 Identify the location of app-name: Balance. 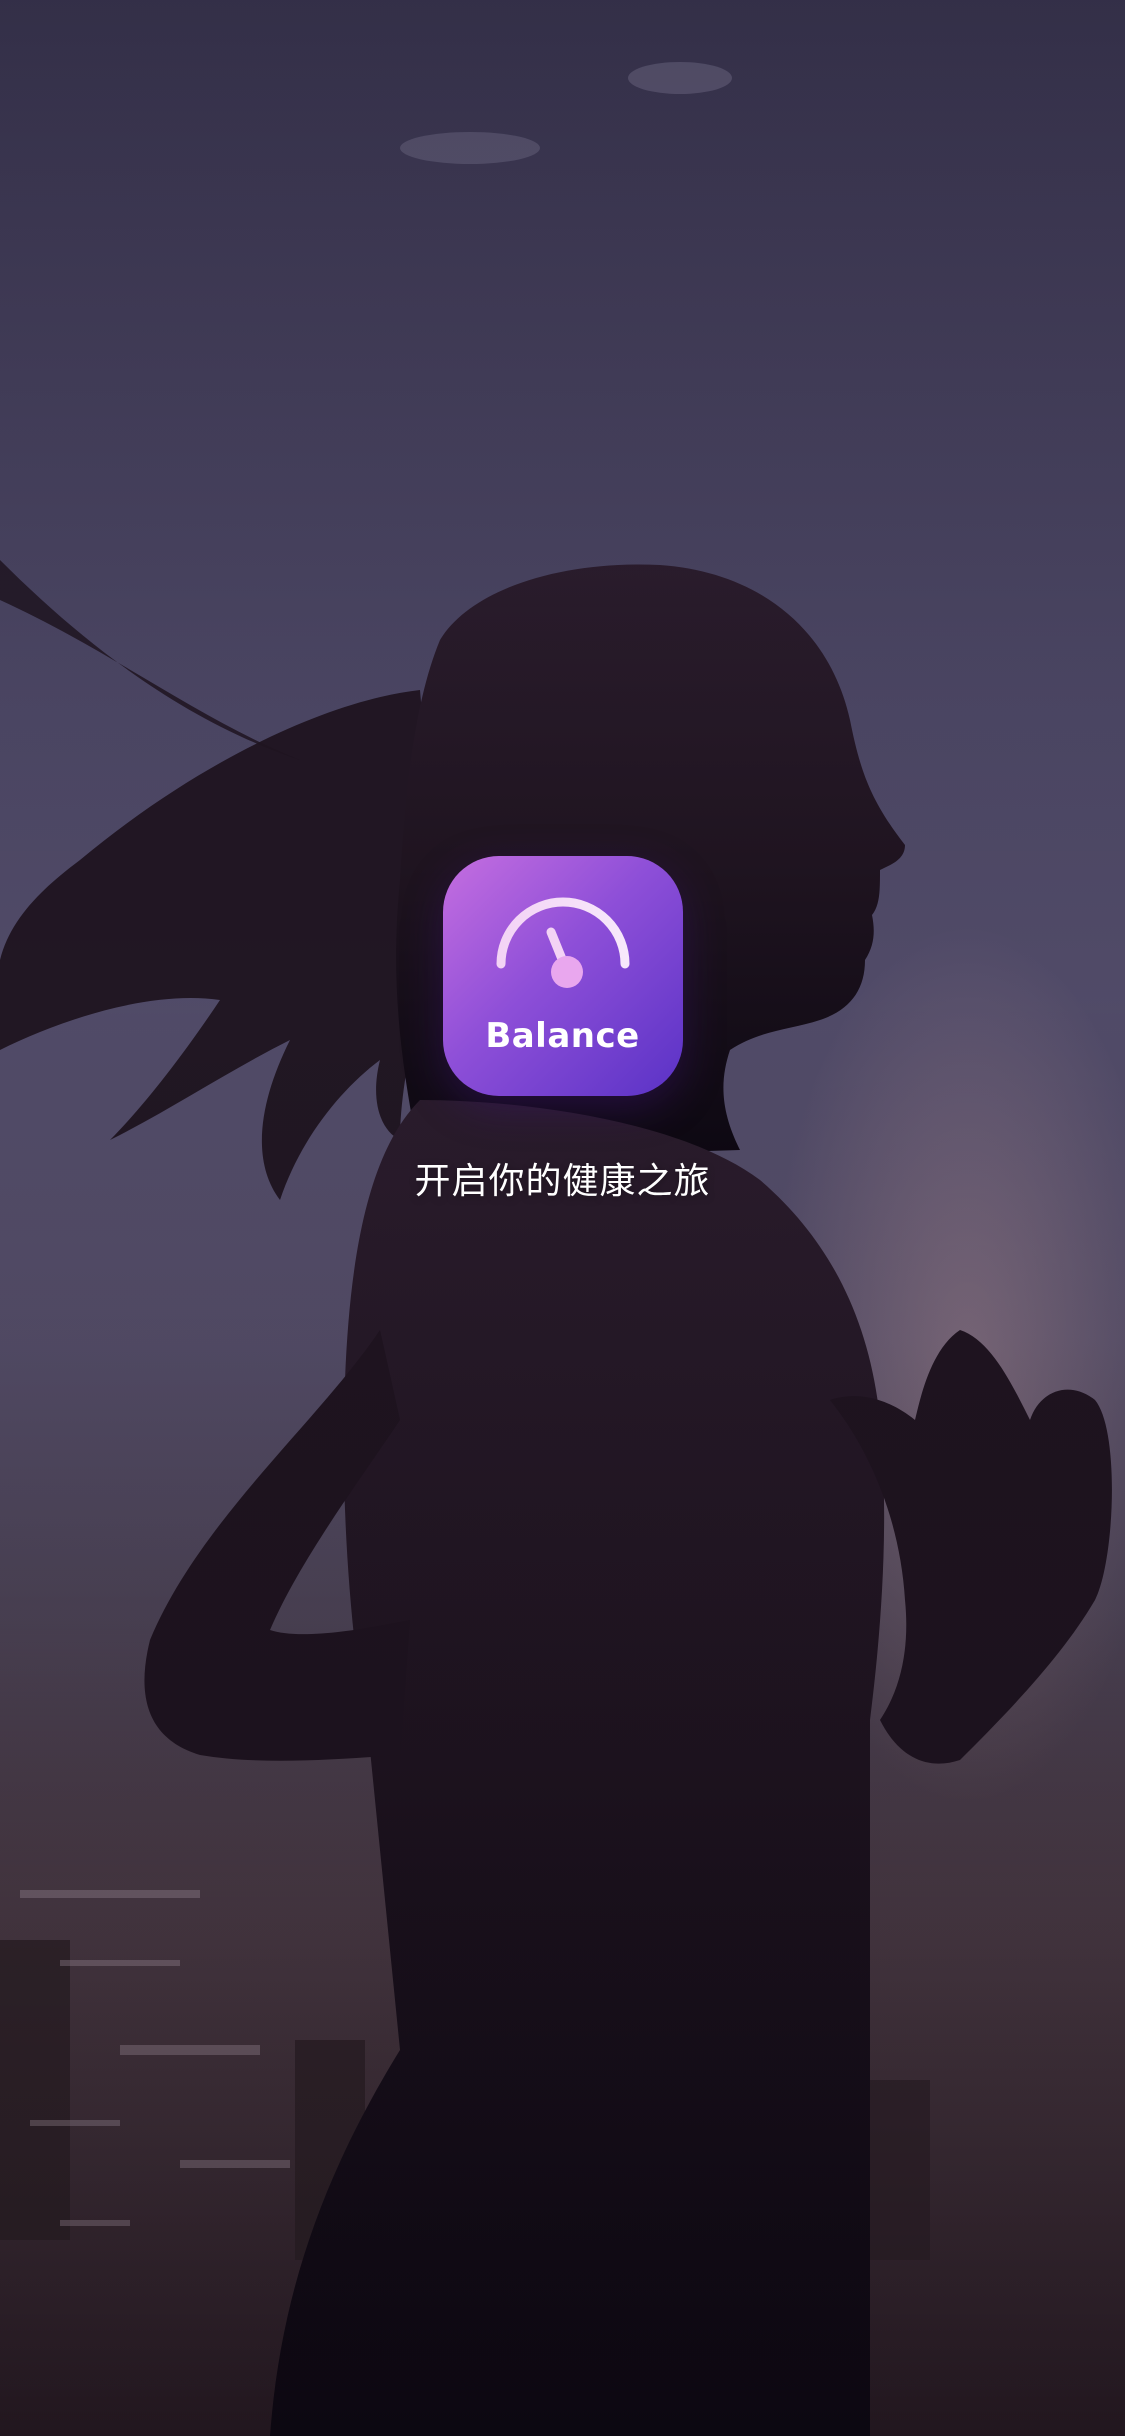
(562, 1036).